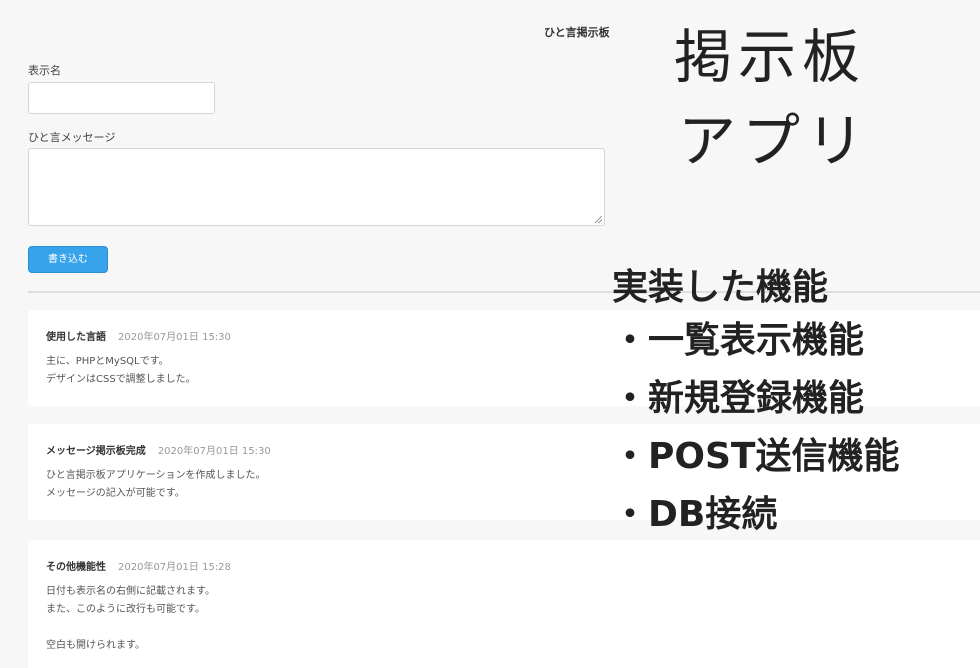 The height and width of the screenshot is (668, 980). What do you see at coordinates (76, 567) in the screenshot?
I see `post-title: その他機能性` at bounding box center [76, 567].